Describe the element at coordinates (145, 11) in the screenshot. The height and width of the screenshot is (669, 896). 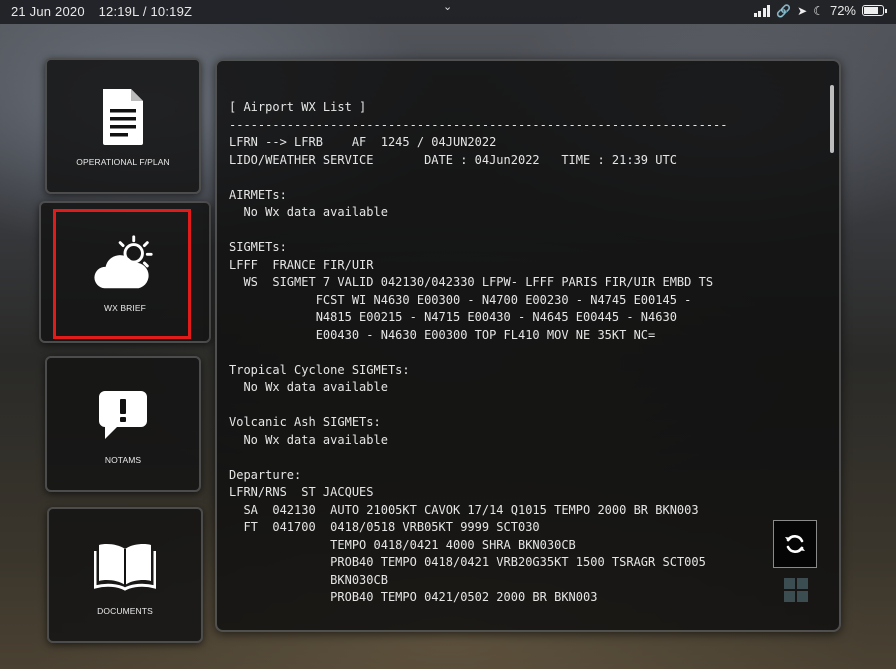
I see `status-time: 12:19L / 10:19Z` at that location.